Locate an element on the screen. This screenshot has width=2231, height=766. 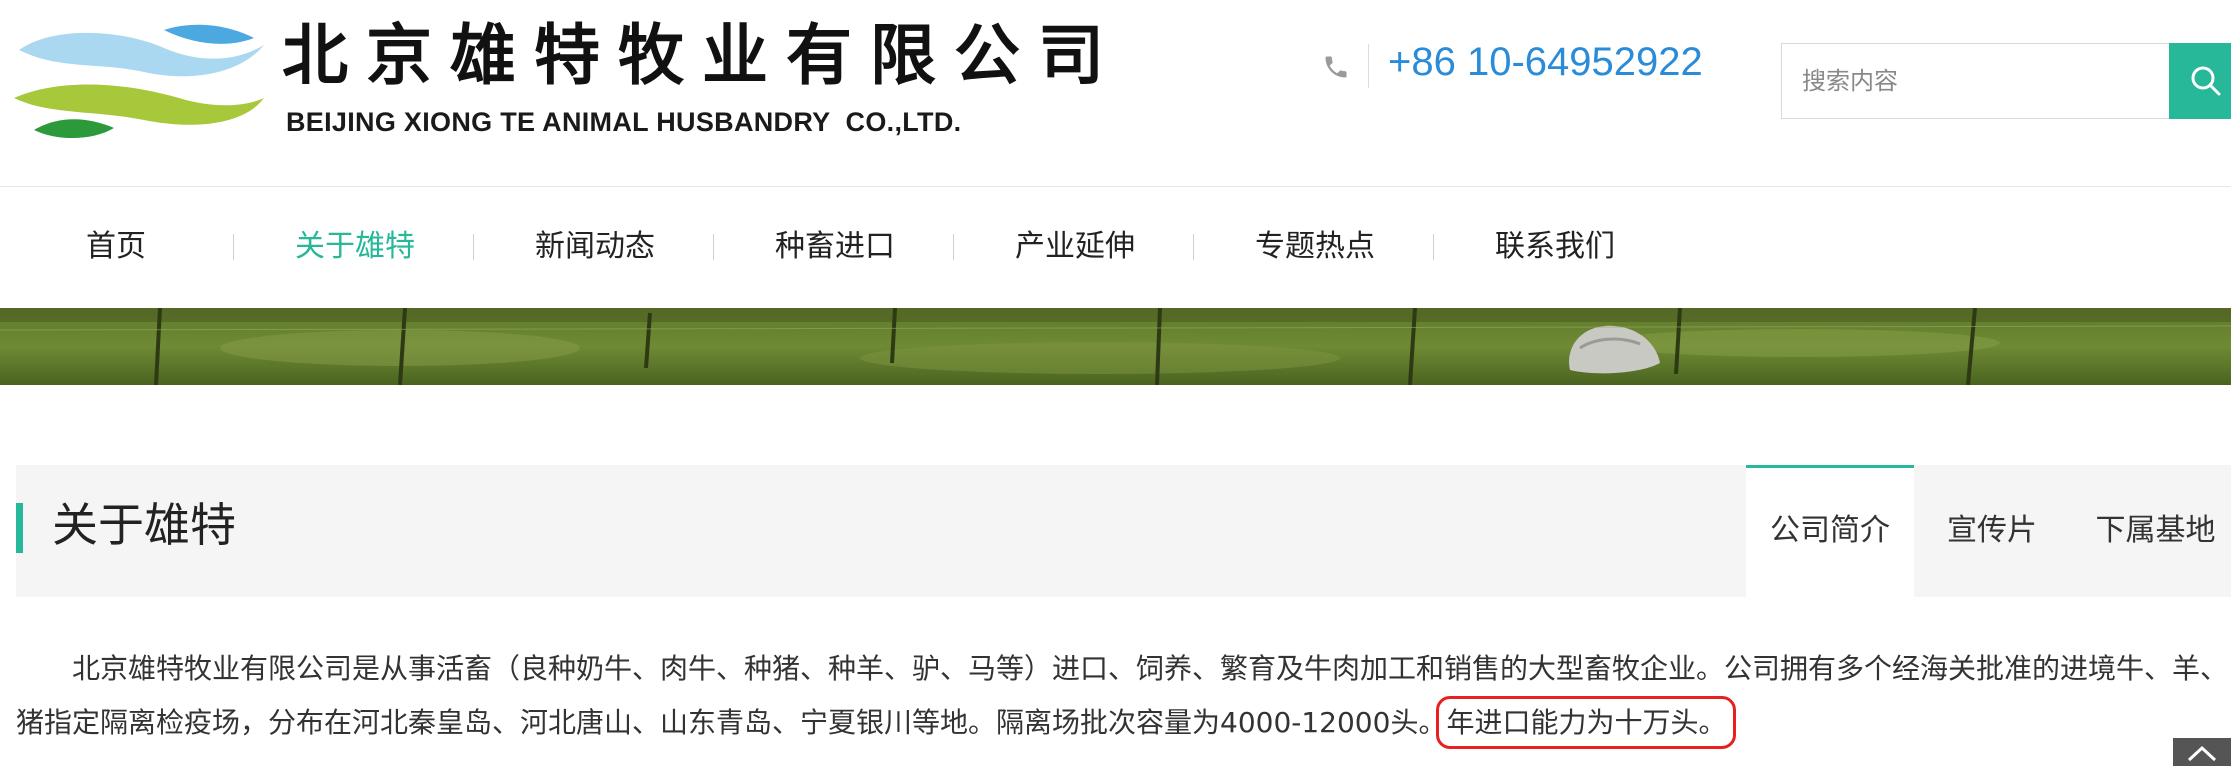
nav-item-news: 新闻动态 is located at coordinates (595, 246).